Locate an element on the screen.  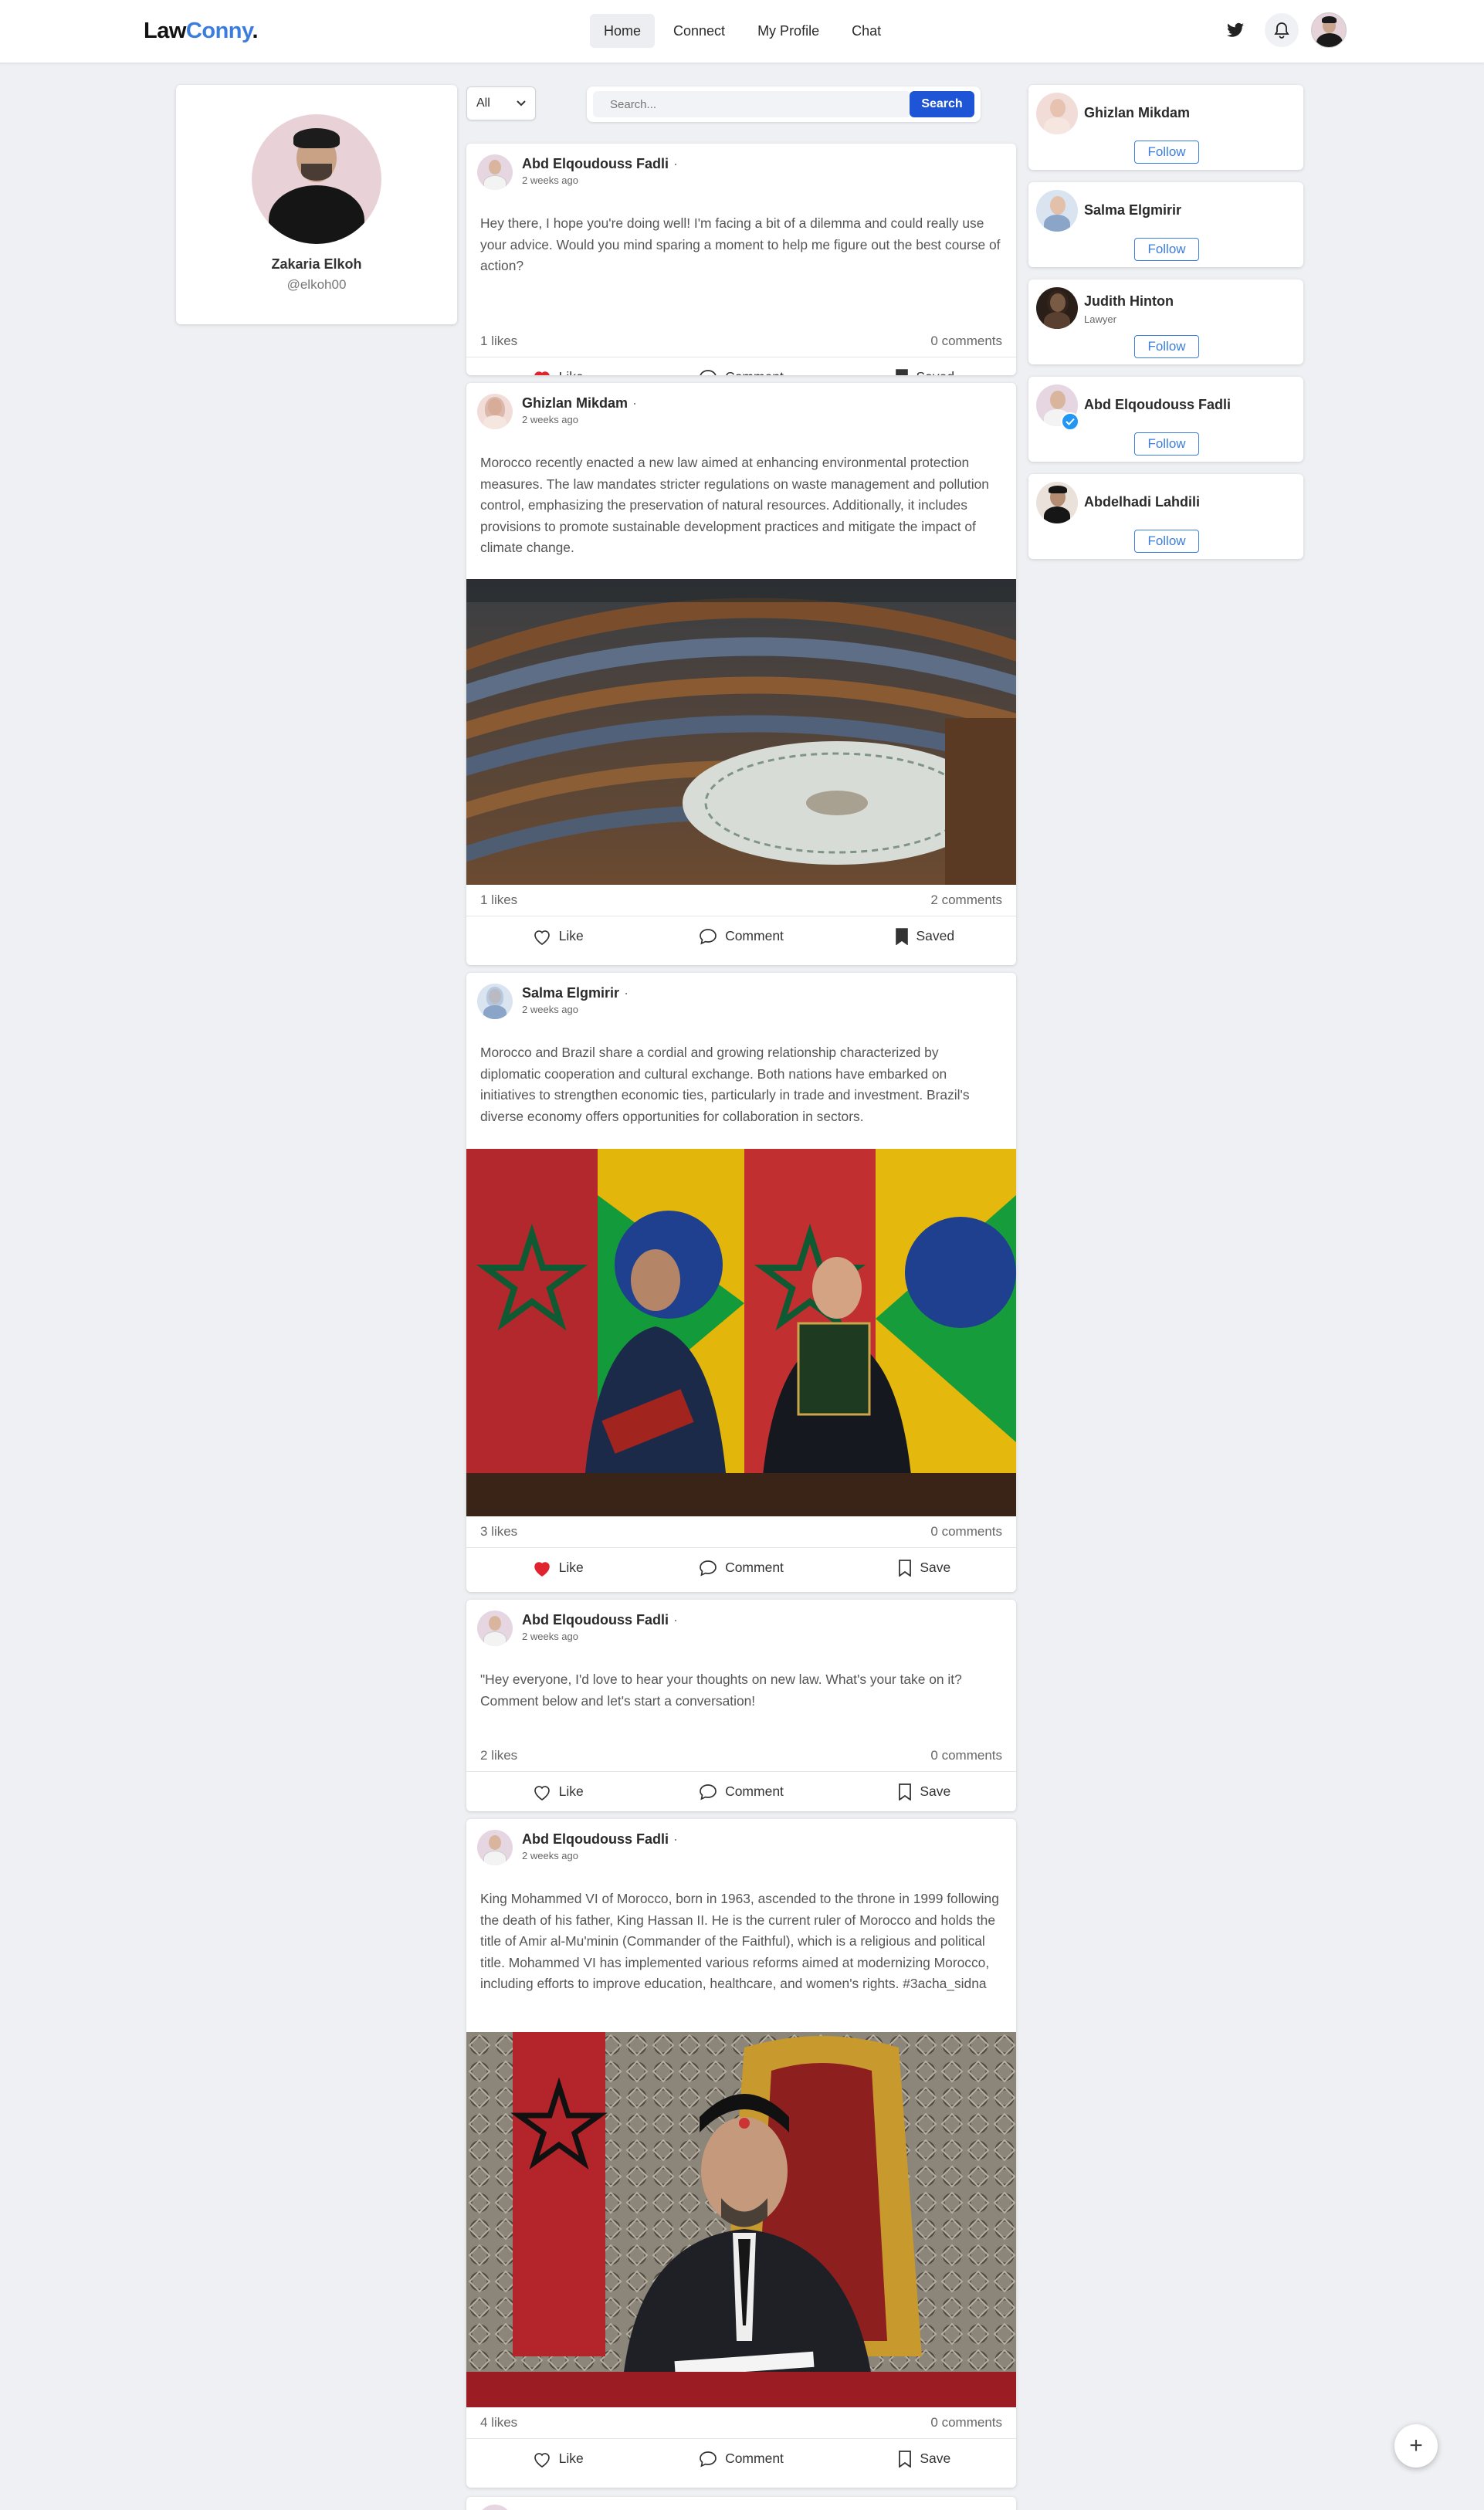
search-input is located at coordinates (752, 104).